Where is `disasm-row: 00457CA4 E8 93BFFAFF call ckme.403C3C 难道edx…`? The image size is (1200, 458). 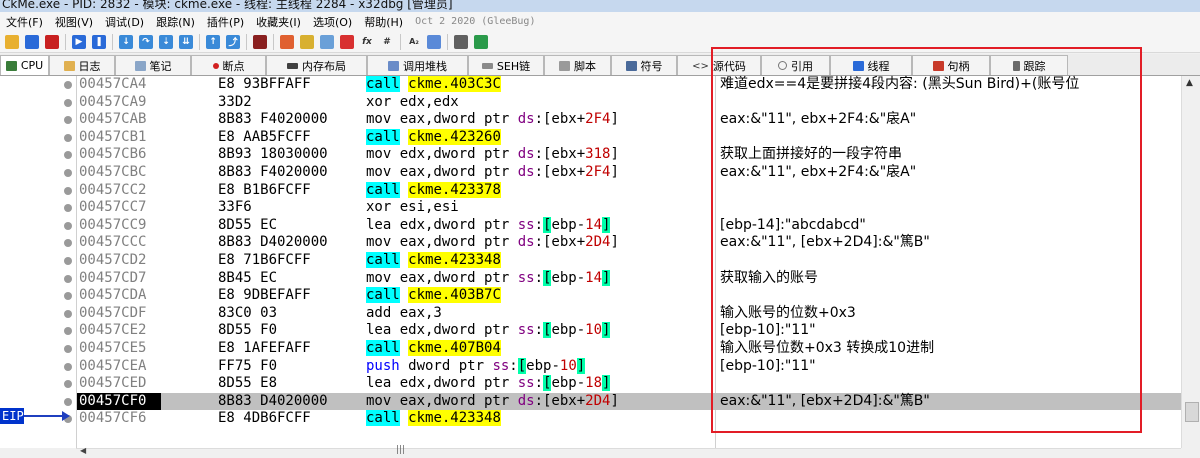 disasm-row: 00457CA4 E8 93BFFAFF call ckme.403C3C 难道edx… is located at coordinates (629, 85).